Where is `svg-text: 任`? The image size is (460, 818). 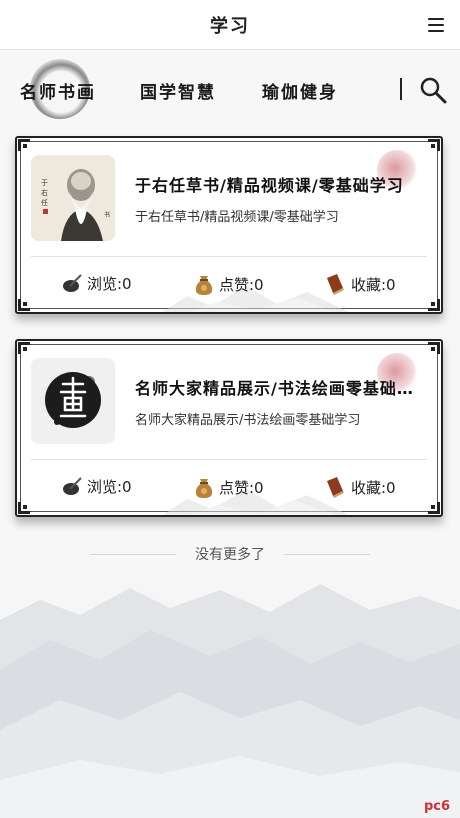
svg-text: 任 is located at coordinates (44, 202).